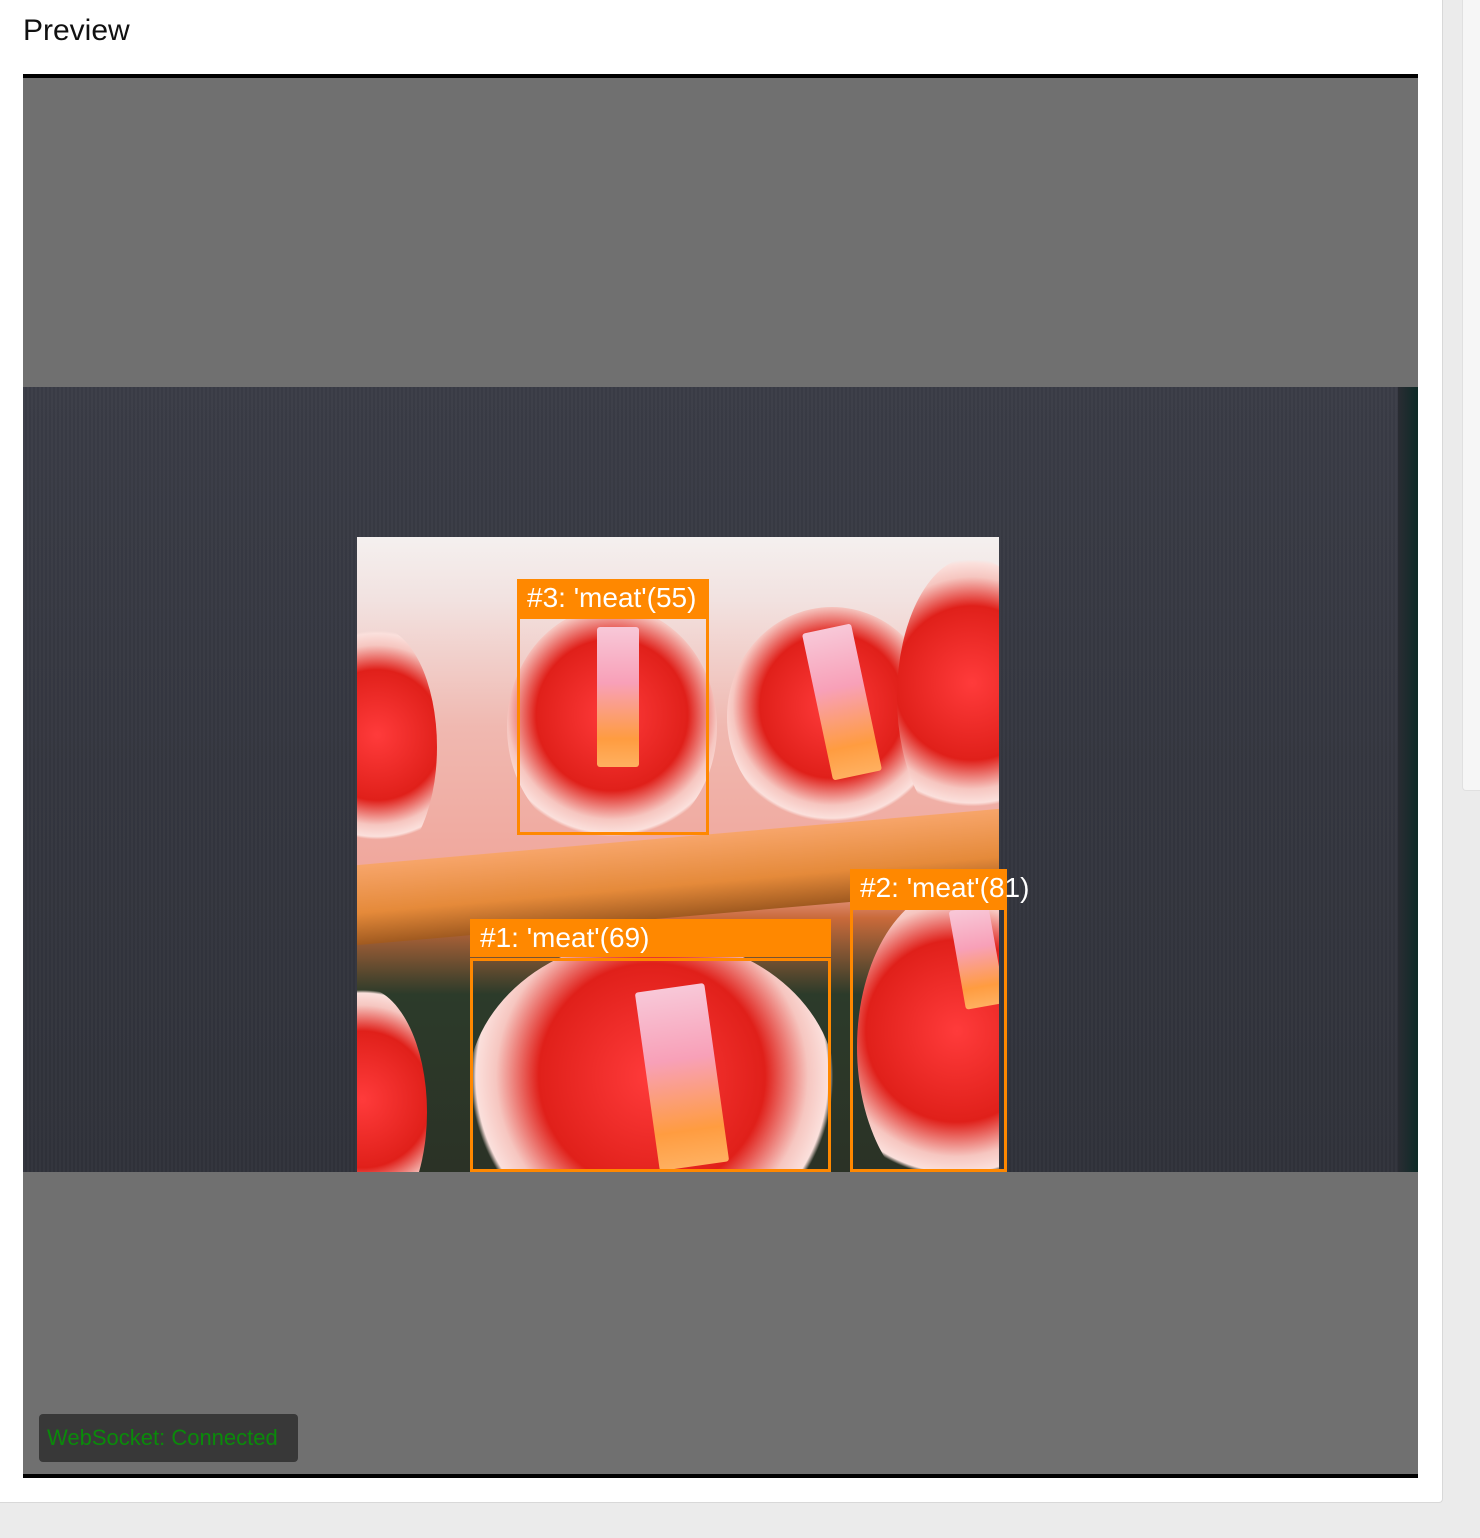  What do you see at coordinates (650, 938) in the screenshot?
I see `detection-label-1: #1: 'meat'(69)` at bounding box center [650, 938].